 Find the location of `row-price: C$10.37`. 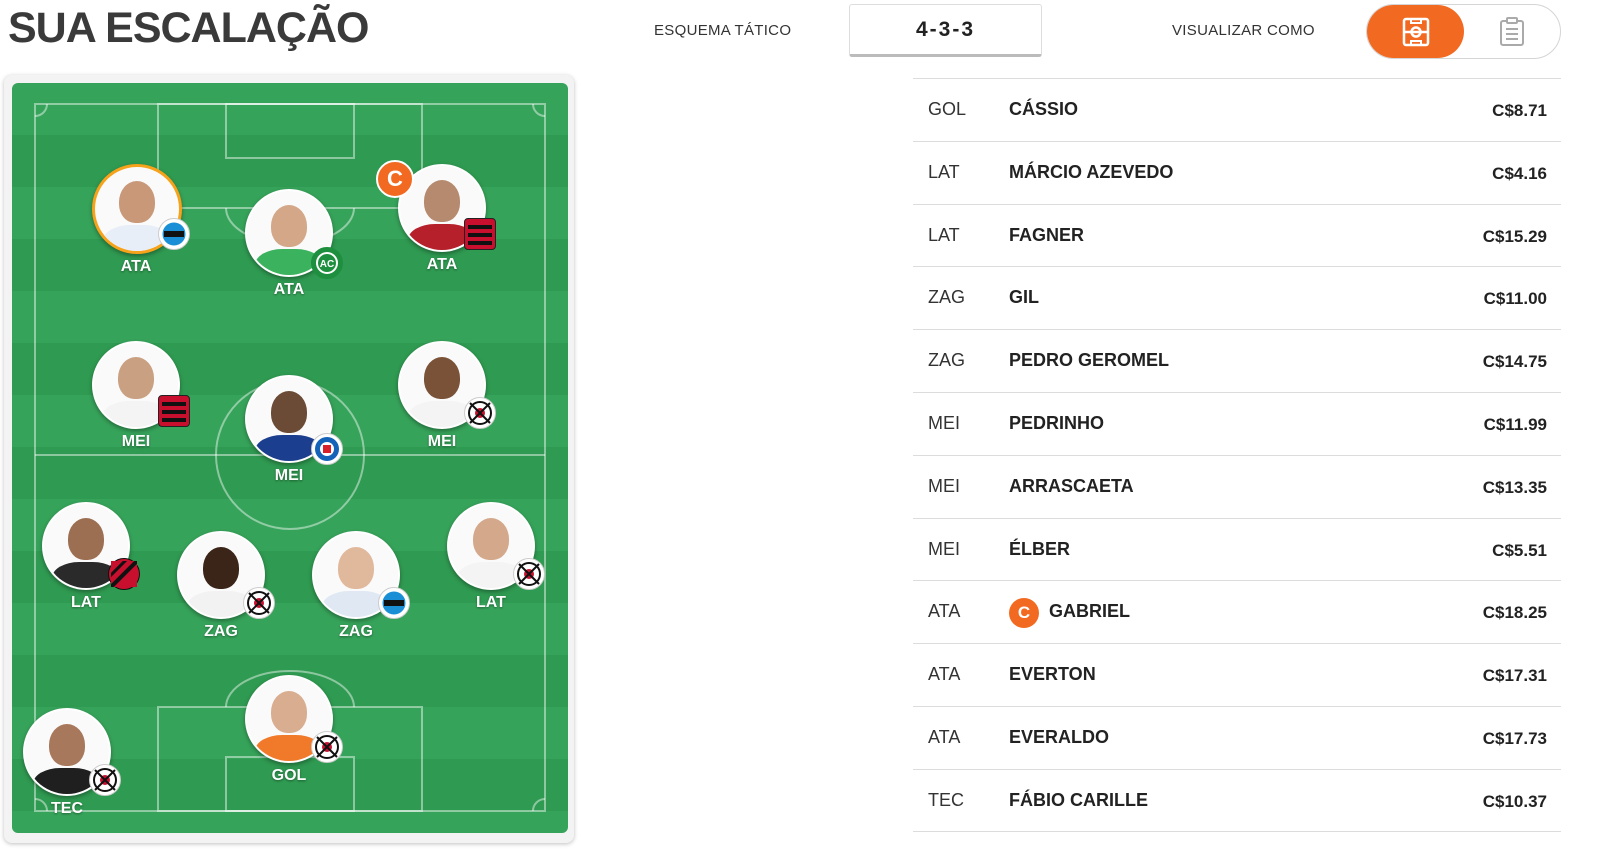

row-price: C$10.37 is located at coordinates (1514, 801).